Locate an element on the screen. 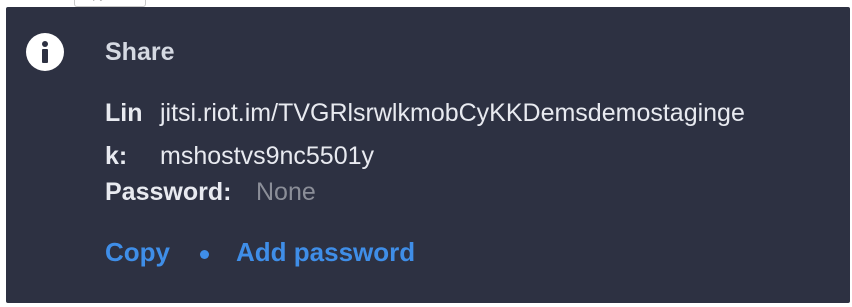 This screenshot has height=307, width=852. info-icon is located at coordinates (45, 52).